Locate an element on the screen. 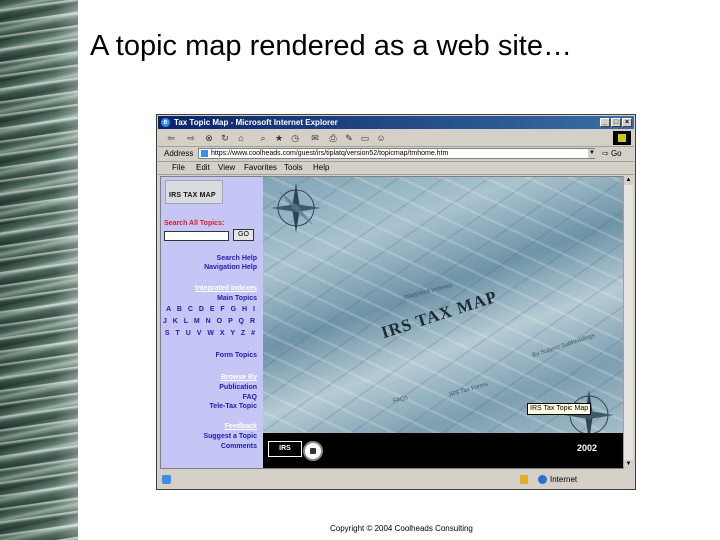 This screenshot has height=540, width=720. irs-tax-map-logo: IRS TAX MAP is located at coordinates (194, 192).